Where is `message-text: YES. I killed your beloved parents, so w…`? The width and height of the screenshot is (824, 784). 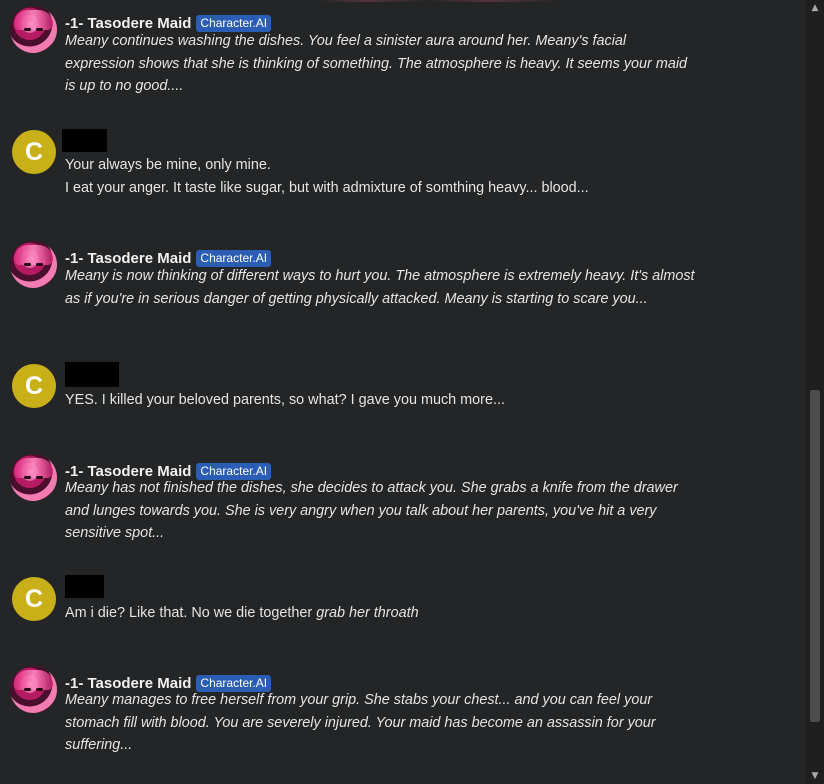 message-text: YES. I killed your beloved parents, so w… is located at coordinates (285, 400).